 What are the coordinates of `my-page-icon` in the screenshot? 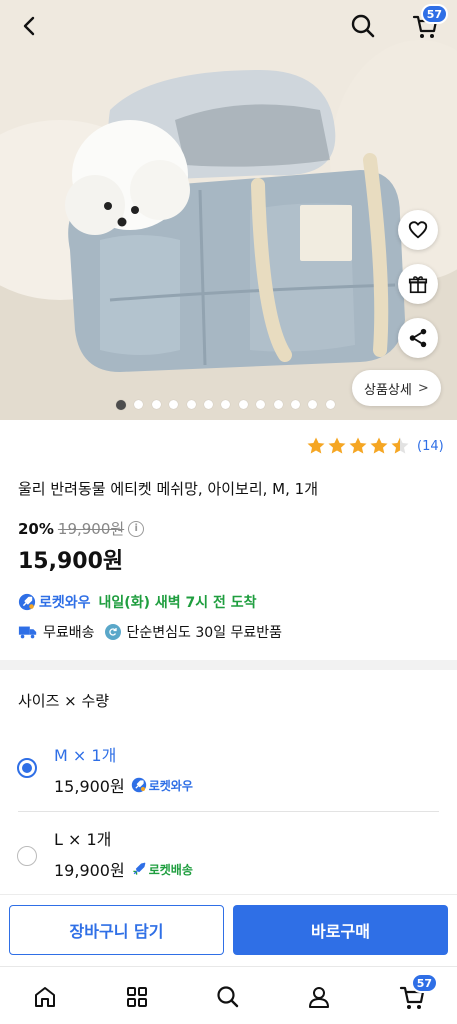 It's located at (319, 997).